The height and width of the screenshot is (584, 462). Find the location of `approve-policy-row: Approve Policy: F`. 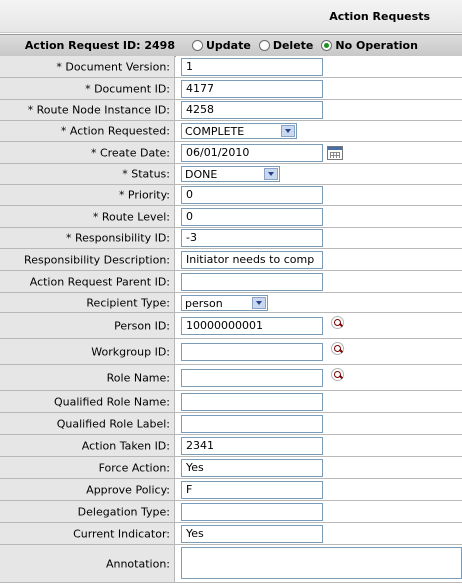

approve-policy-row: Approve Policy: F is located at coordinates (231, 490).